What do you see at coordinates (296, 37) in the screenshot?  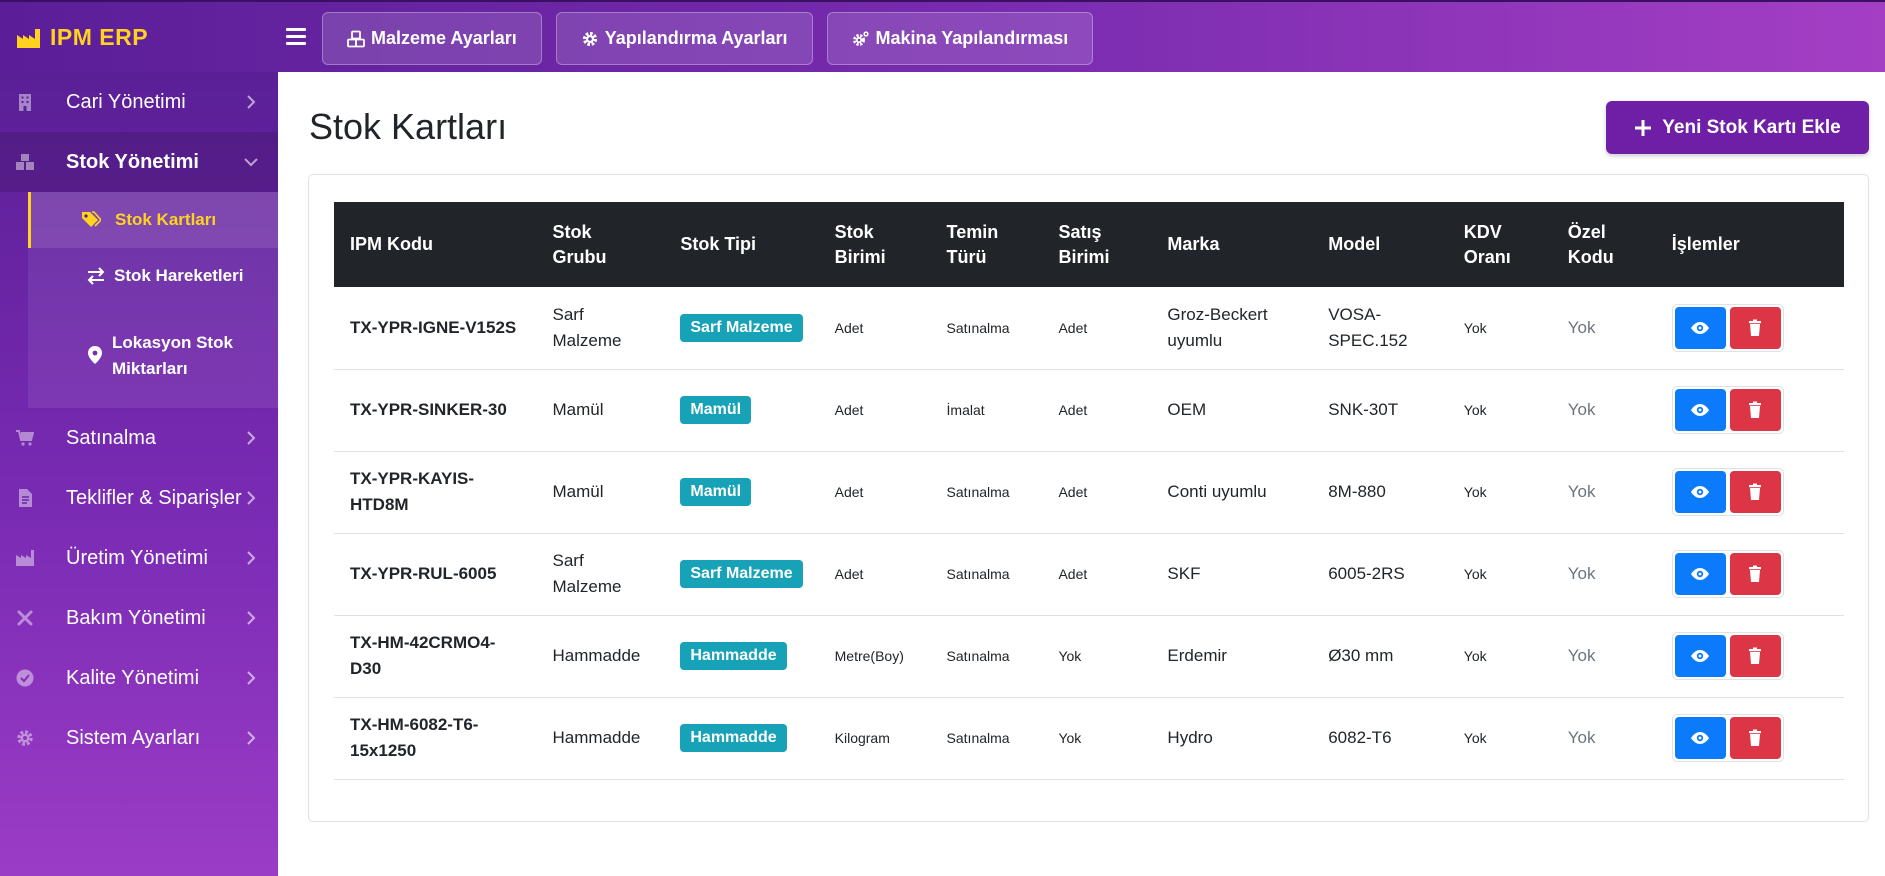 I see `menu-toggle-icon` at bounding box center [296, 37].